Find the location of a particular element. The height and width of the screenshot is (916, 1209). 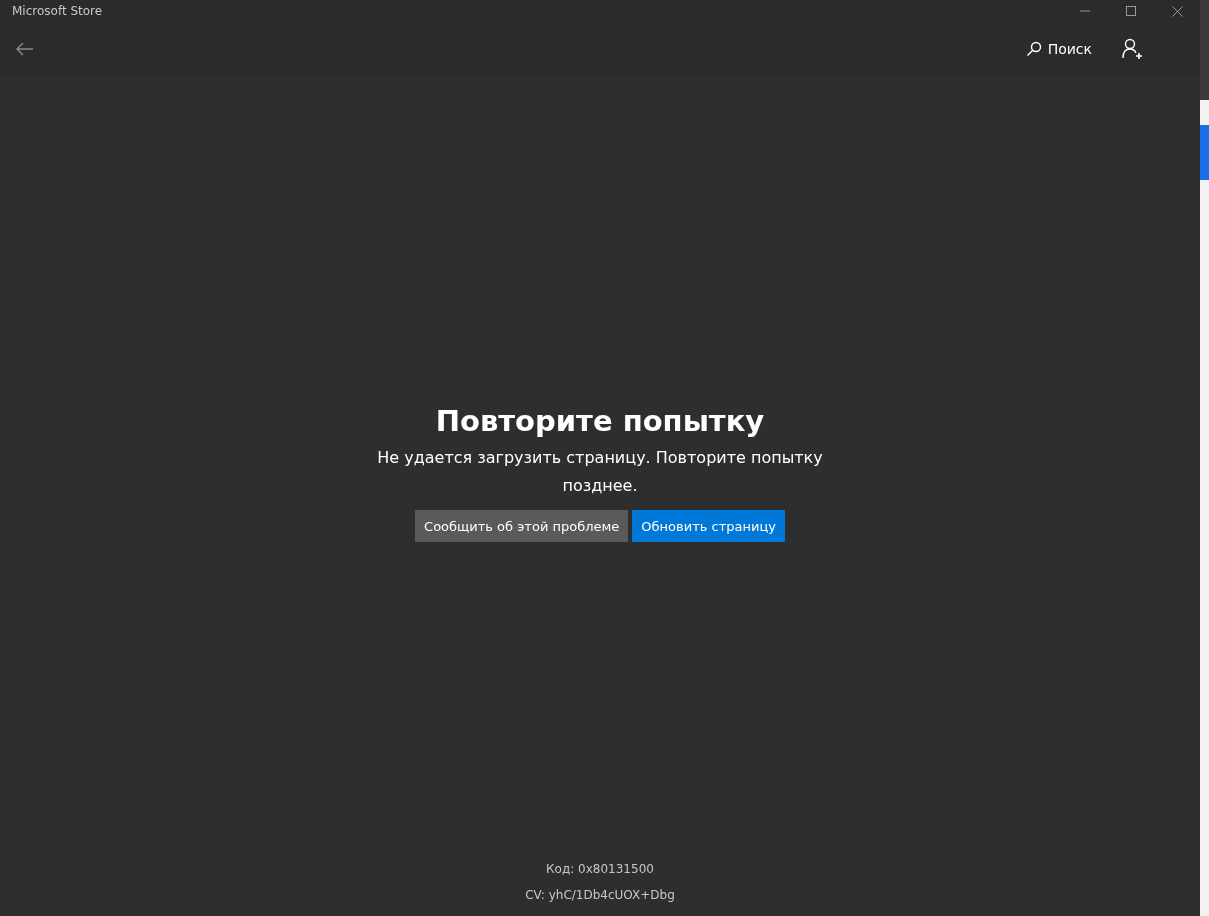

person-plus-icon is located at coordinates (1133, 49).